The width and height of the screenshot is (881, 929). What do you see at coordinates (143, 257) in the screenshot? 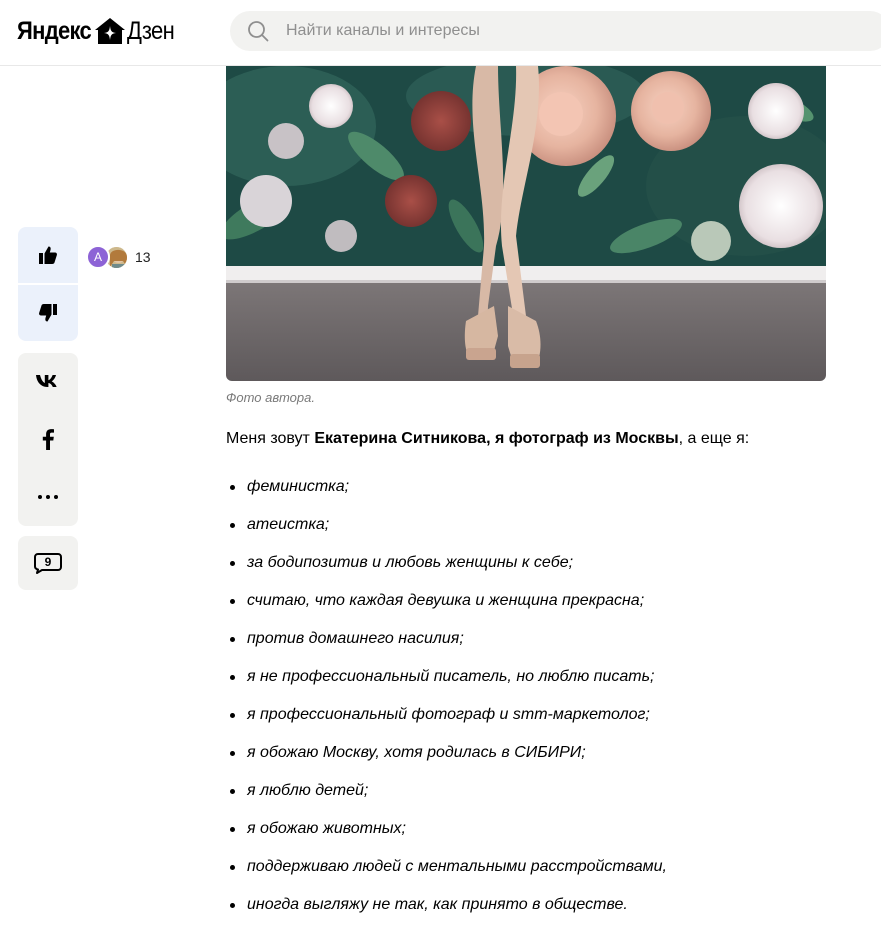
I see `like-count: 13` at bounding box center [143, 257].